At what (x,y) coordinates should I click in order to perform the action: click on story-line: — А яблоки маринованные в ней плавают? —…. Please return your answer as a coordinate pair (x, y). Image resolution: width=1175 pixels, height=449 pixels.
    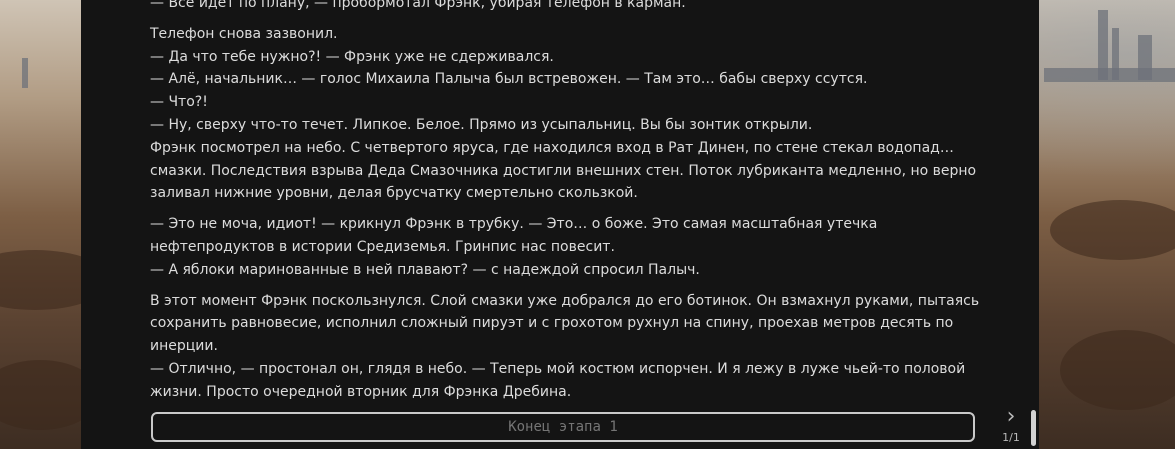
    Looking at the image, I should click on (425, 269).